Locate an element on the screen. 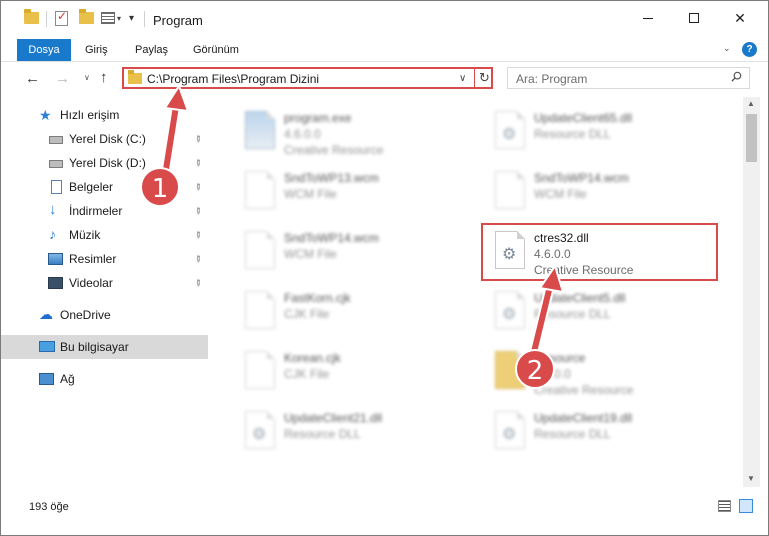 This screenshot has height=536, width=769. list-item: program.exe 4.6.0.0 Creative Resource is located at coordinates (348, 132).